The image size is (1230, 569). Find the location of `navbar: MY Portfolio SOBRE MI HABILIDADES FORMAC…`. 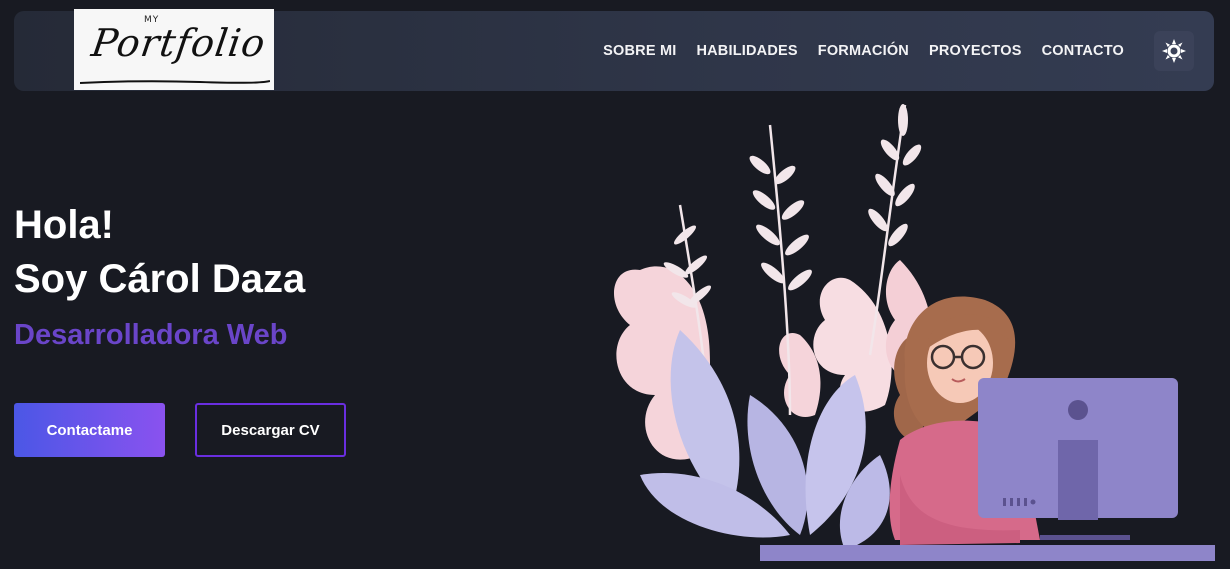

navbar: MY Portfolio SOBRE MI HABILIDADES FORMAC… is located at coordinates (614, 50).